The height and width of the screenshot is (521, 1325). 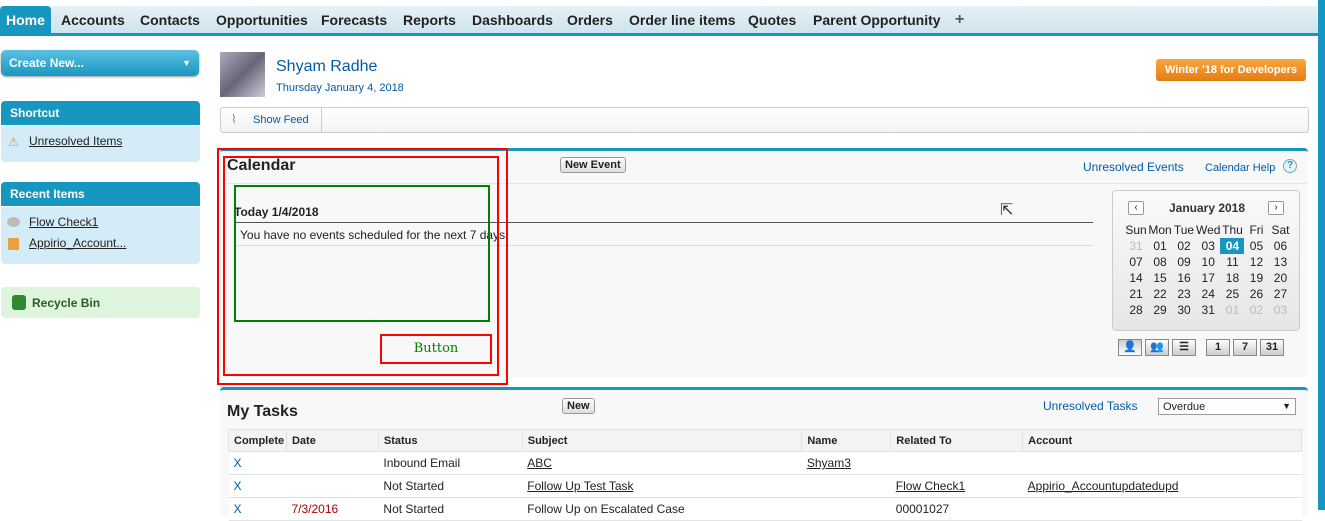 What do you see at coordinates (1280, 294) in the screenshot?
I see `calendar-day: 27` at bounding box center [1280, 294].